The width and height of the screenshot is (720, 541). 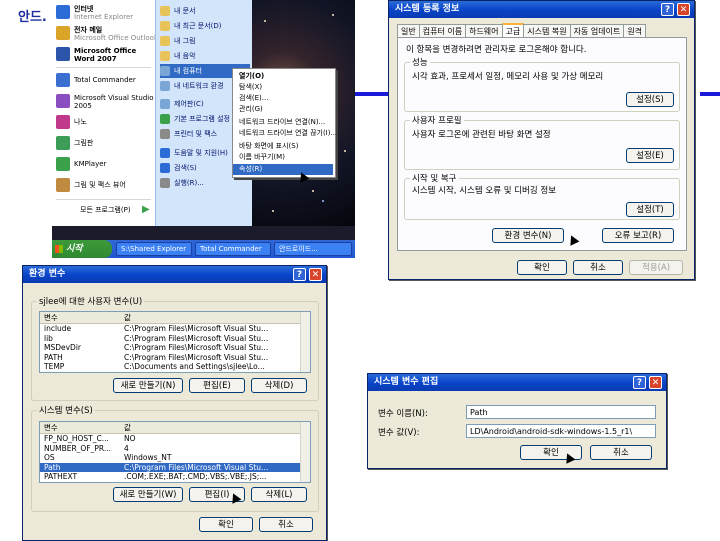 What do you see at coordinates (148, 494) in the screenshot?
I see `system-new-button: 새로 만들기(W)` at bounding box center [148, 494].